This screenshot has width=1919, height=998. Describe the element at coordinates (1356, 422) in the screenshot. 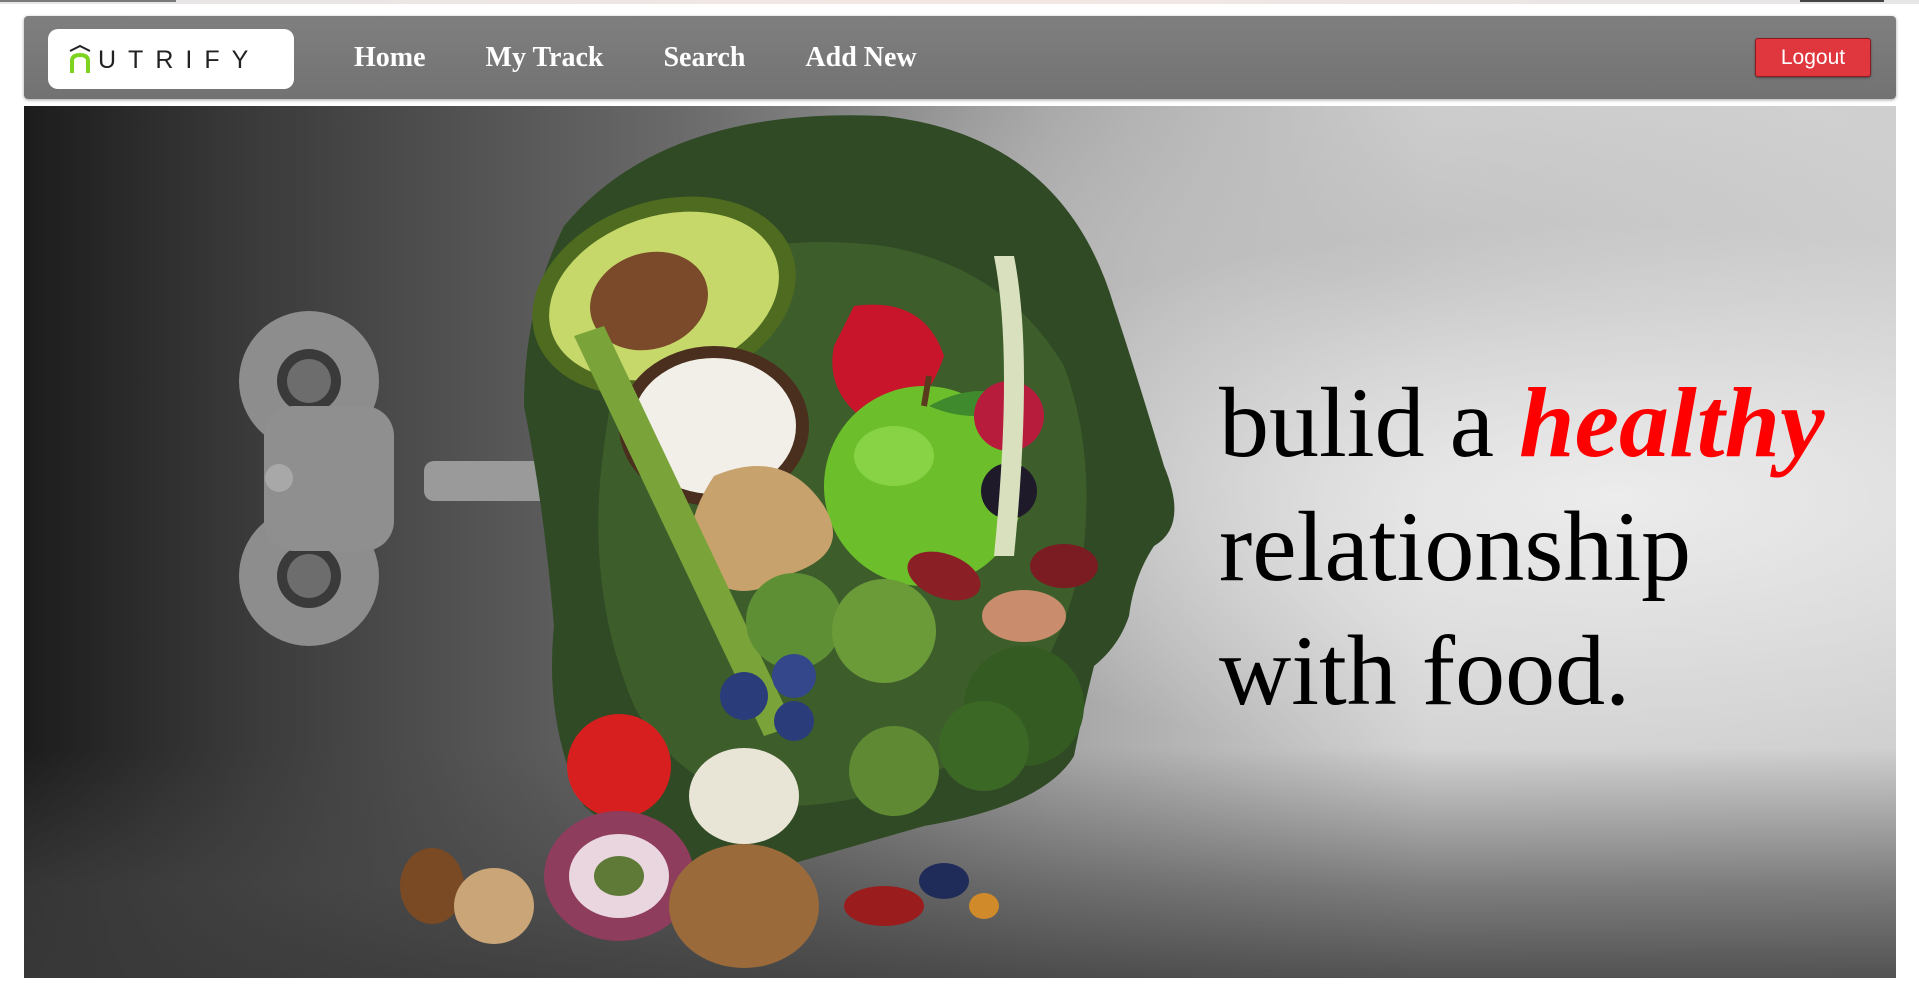

I see `headline-part-1: bulid a` at that location.